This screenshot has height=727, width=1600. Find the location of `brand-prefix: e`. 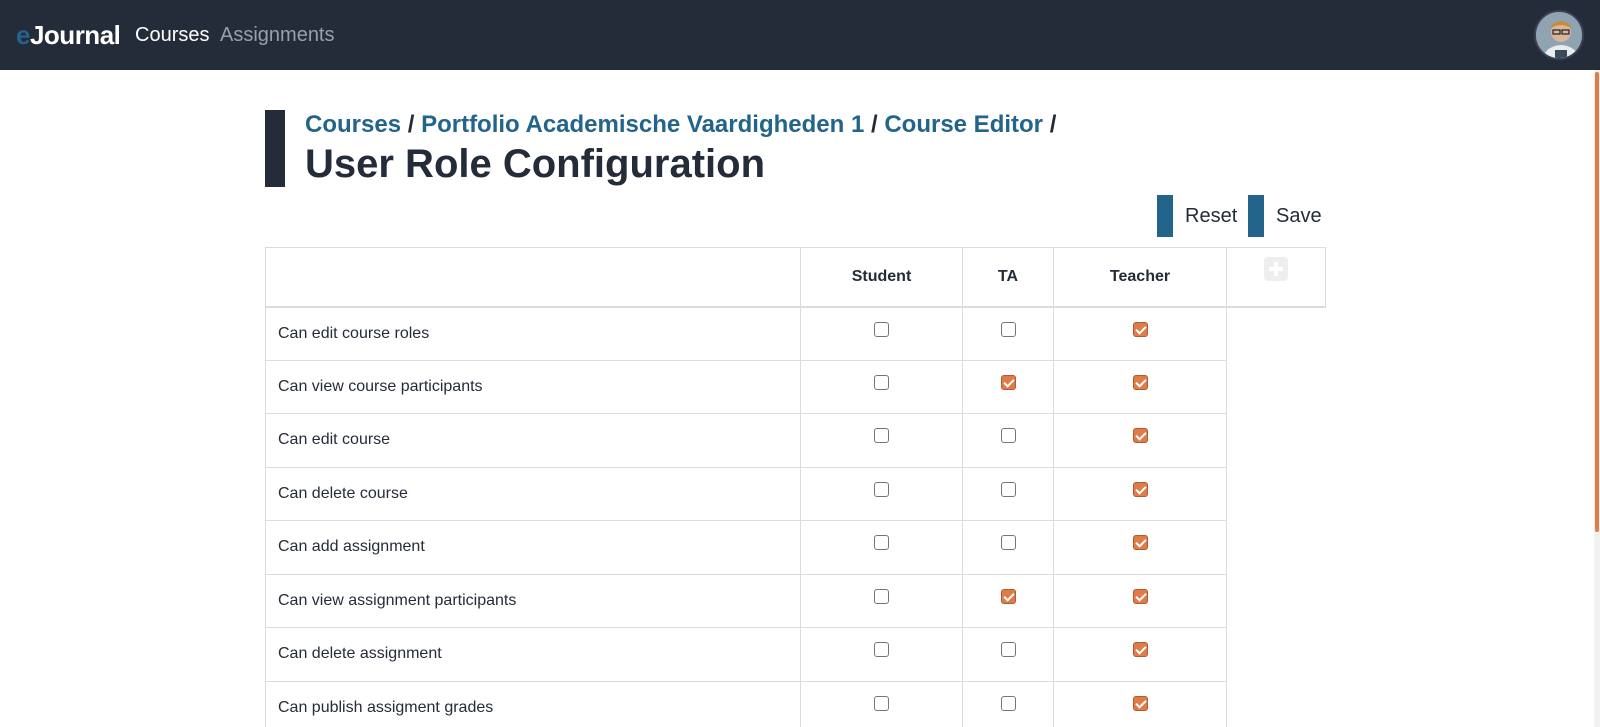

brand-prefix: e is located at coordinates (23, 35).